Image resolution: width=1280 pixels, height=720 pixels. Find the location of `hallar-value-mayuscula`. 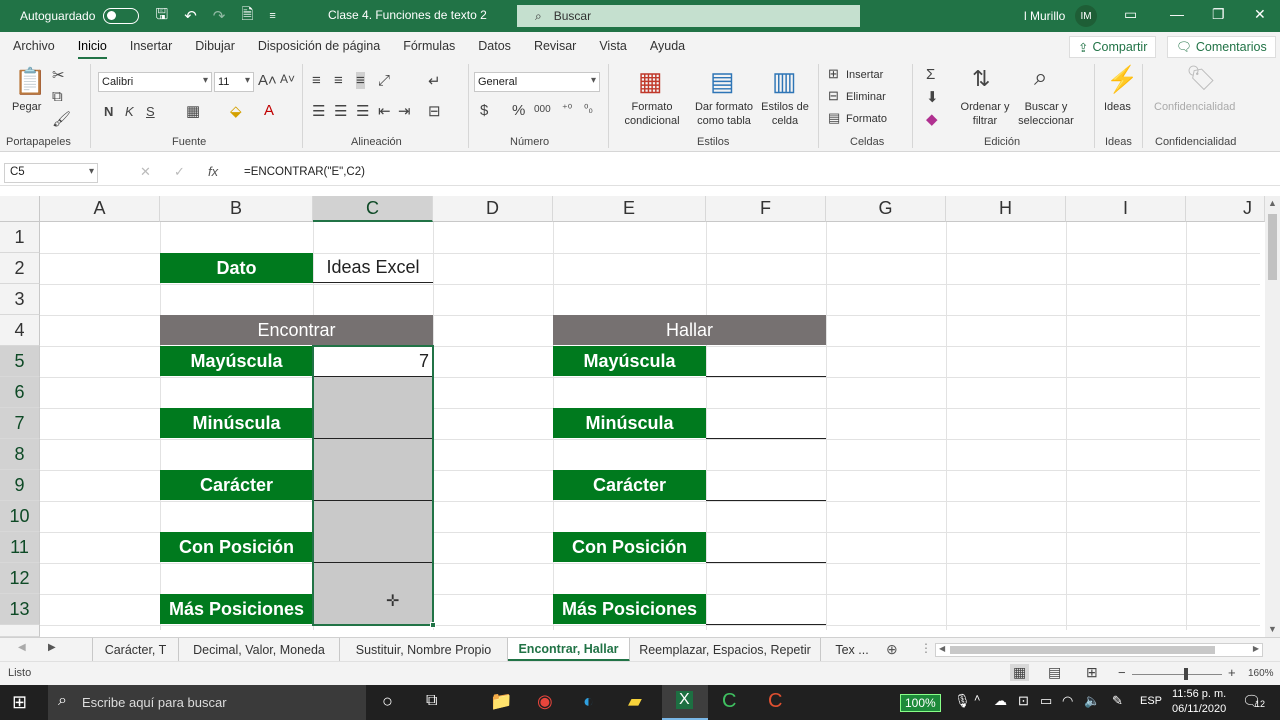

hallar-value-mayuscula is located at coordinates (766, 361).